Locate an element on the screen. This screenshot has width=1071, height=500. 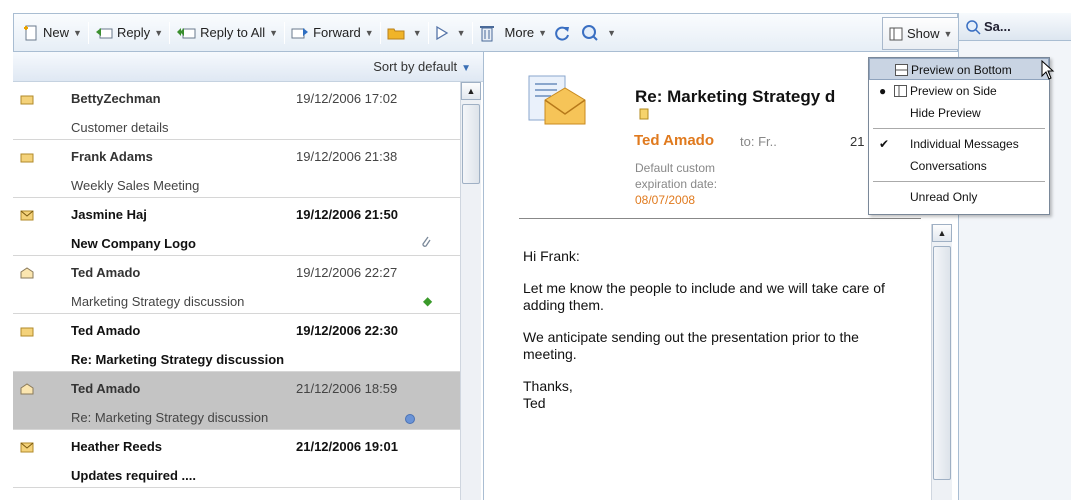
delete-button is located at coordinates (489, 33).